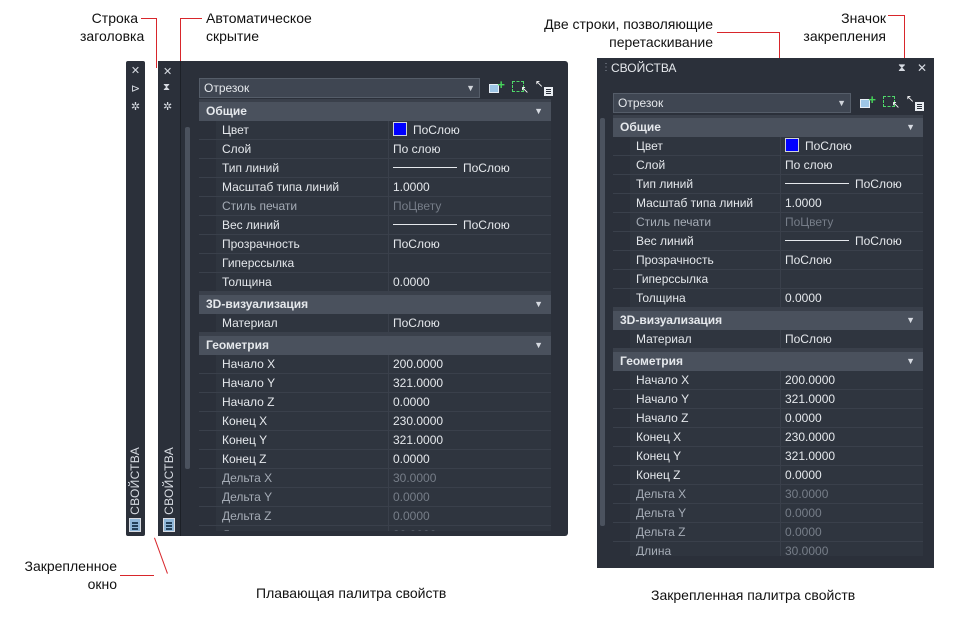 Image resolution: width=968 pixels, height=623 pixels. What do you see at coordinates (135, 298) in the screenshot?
I see `collapsed-palette-strip: ✕ ⊳ ✲ СВОЙСТВА` at bounding box center [135, 298].